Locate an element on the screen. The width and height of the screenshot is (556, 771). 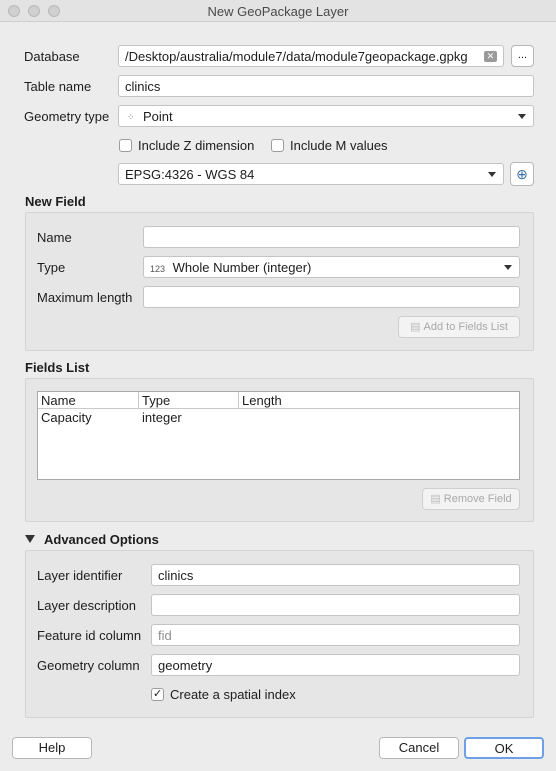
remove-field-label: Remove Field is located at coordinates (477, 499).